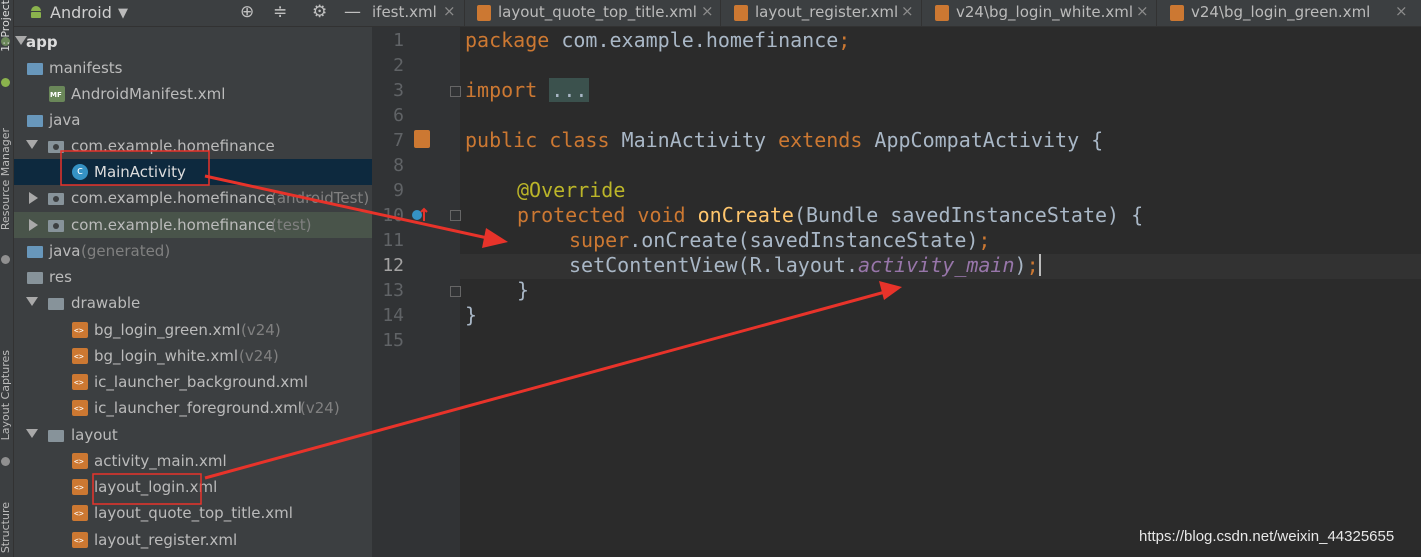  Describe the element at coordinates (523, 290) in the screenshot. I see `code-line-13: }` at that location.